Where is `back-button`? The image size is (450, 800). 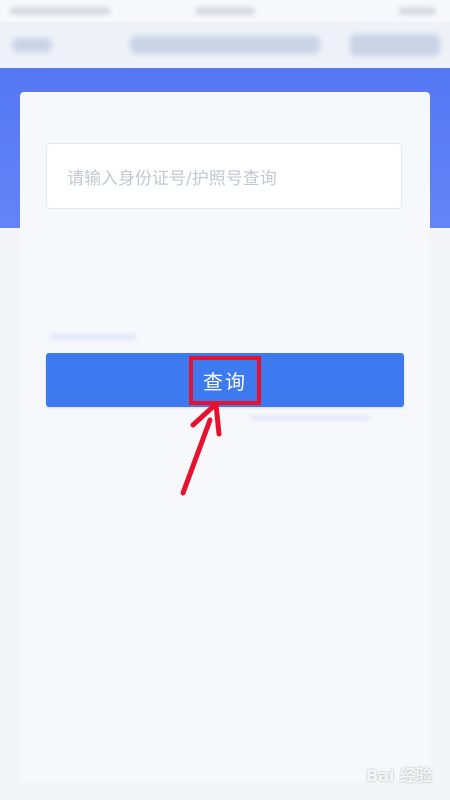 back-button is located at coordinates (32, 45).